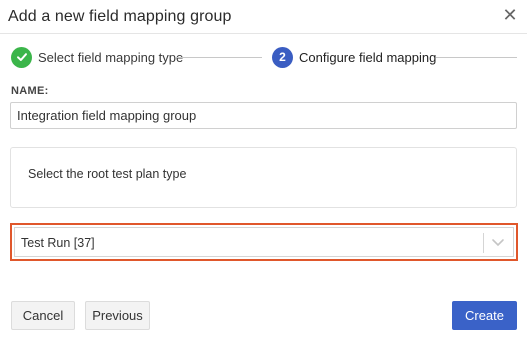  I want to click on step-select-type: Select field mapping type, so click(97, 57).